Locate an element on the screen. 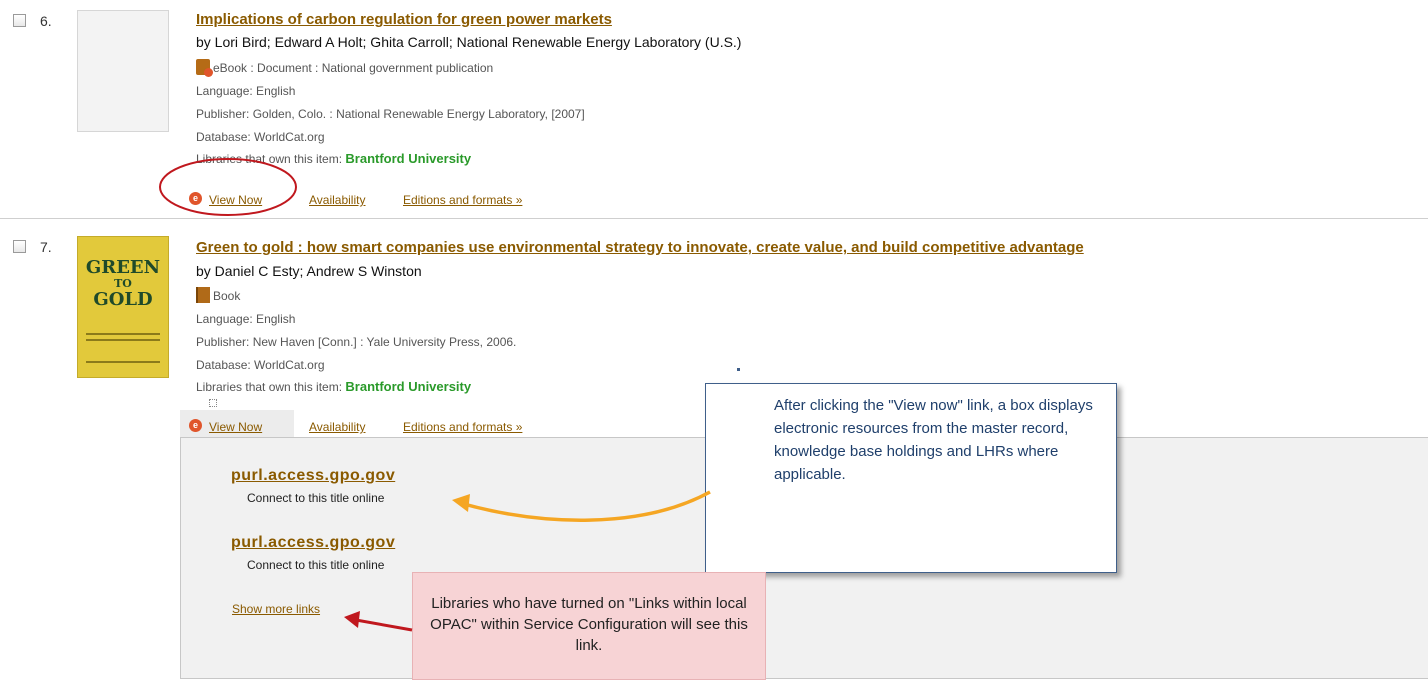 The height and width of the screenshot is (680, 1428). stray-mark is located at coordinates (738, 369).